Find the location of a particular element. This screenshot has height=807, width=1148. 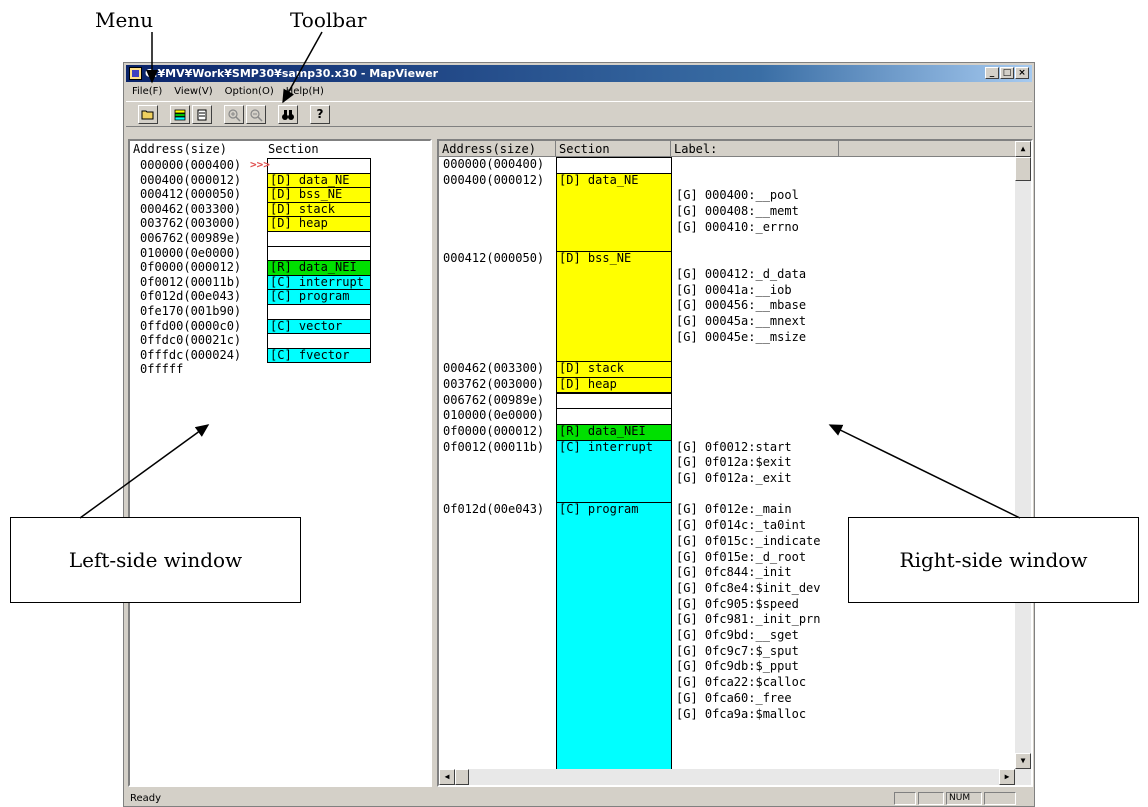

open-folder-icon is located at coordinates (148, 114).